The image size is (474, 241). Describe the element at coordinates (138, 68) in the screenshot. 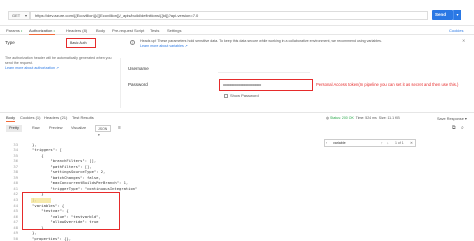

I see `username-label: Username` at that location.